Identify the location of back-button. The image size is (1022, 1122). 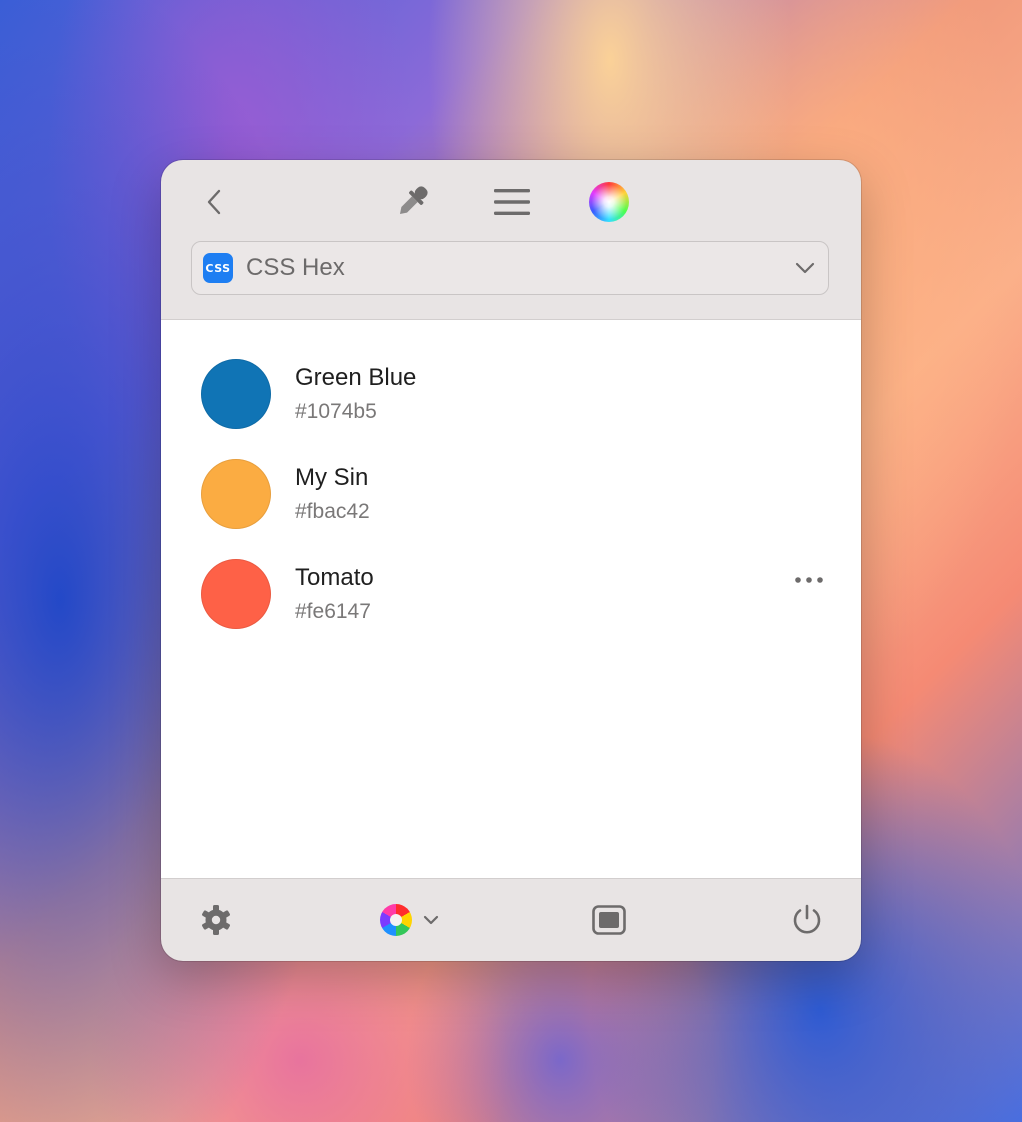
(214, 202).